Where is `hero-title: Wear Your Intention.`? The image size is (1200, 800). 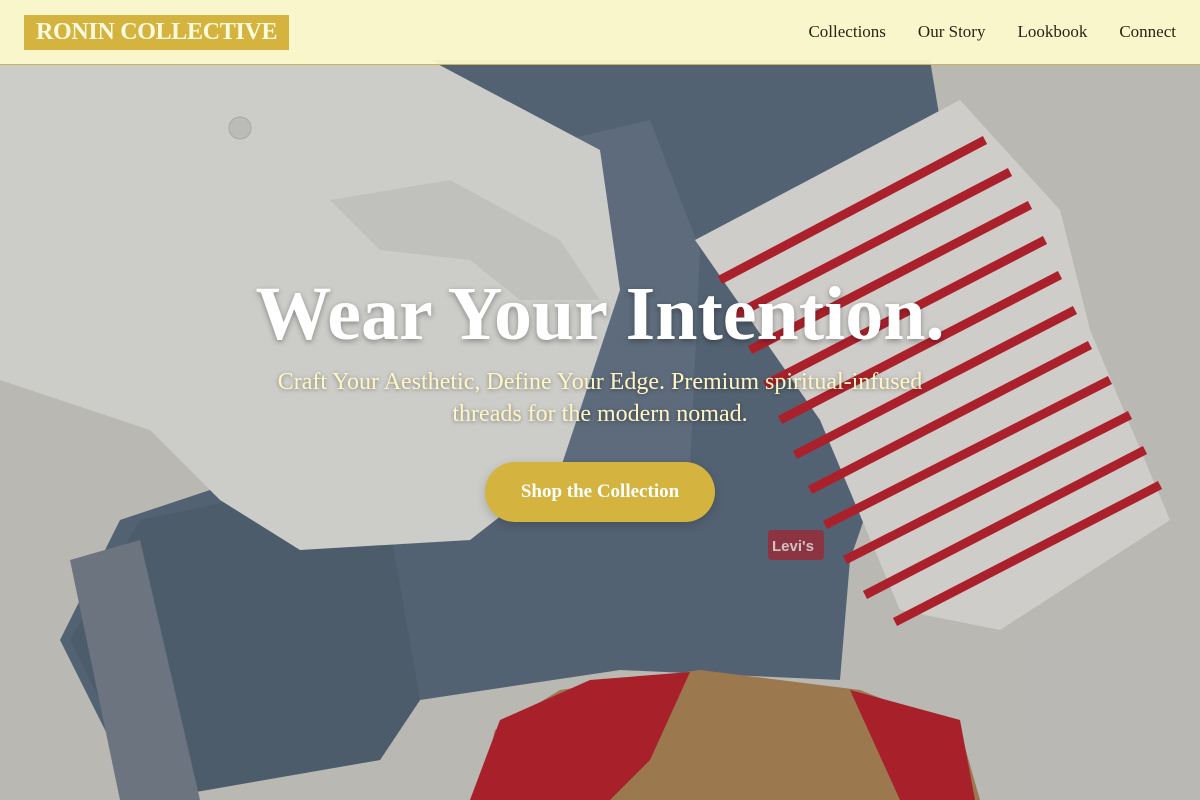 hero-title: Wear Your Intention. is located at coordinates (600, 314).